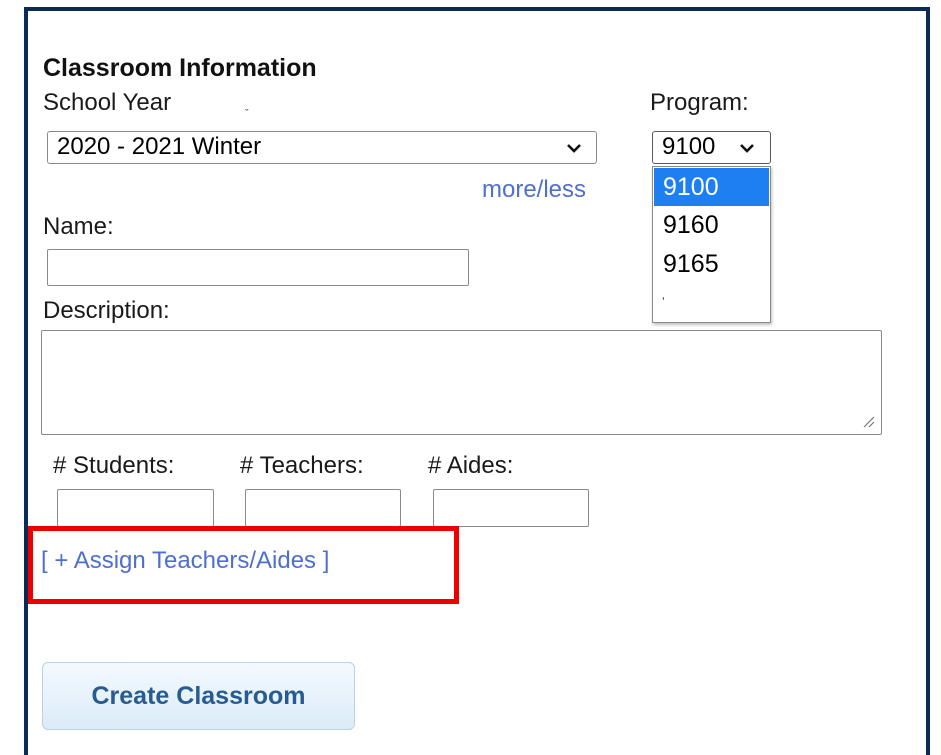 This screenshot has width=941, height=755. Describe the element at coordinates (511, 508) in the screenshot. I see `aides-input` at that location.